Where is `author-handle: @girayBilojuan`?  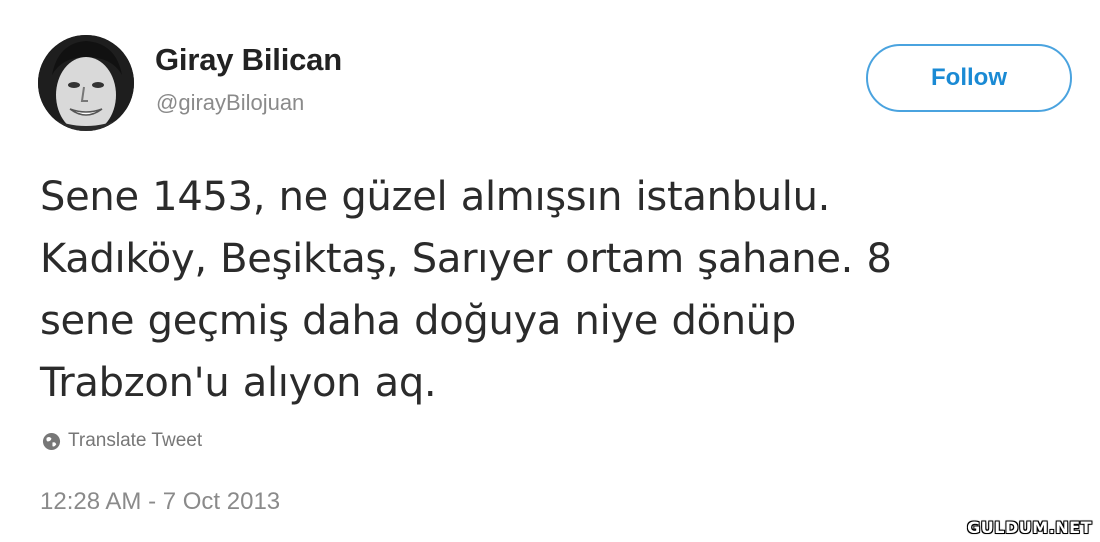 author-handle: @girayBilojuan is located at coordinates (230, 103).